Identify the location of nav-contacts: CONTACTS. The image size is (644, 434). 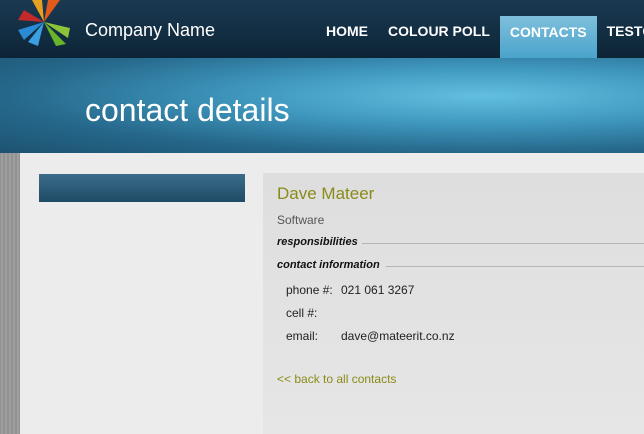
(548, 37).